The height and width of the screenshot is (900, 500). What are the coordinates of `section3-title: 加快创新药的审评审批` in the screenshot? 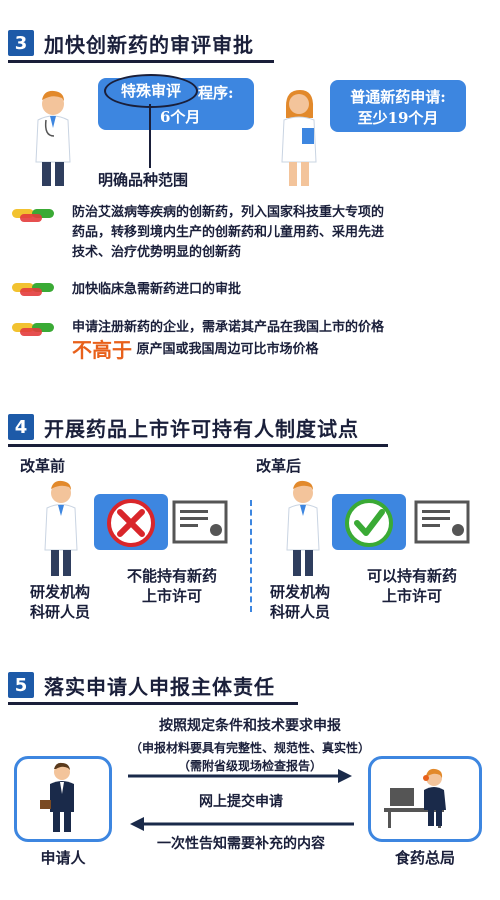 It's located at (149, 44).